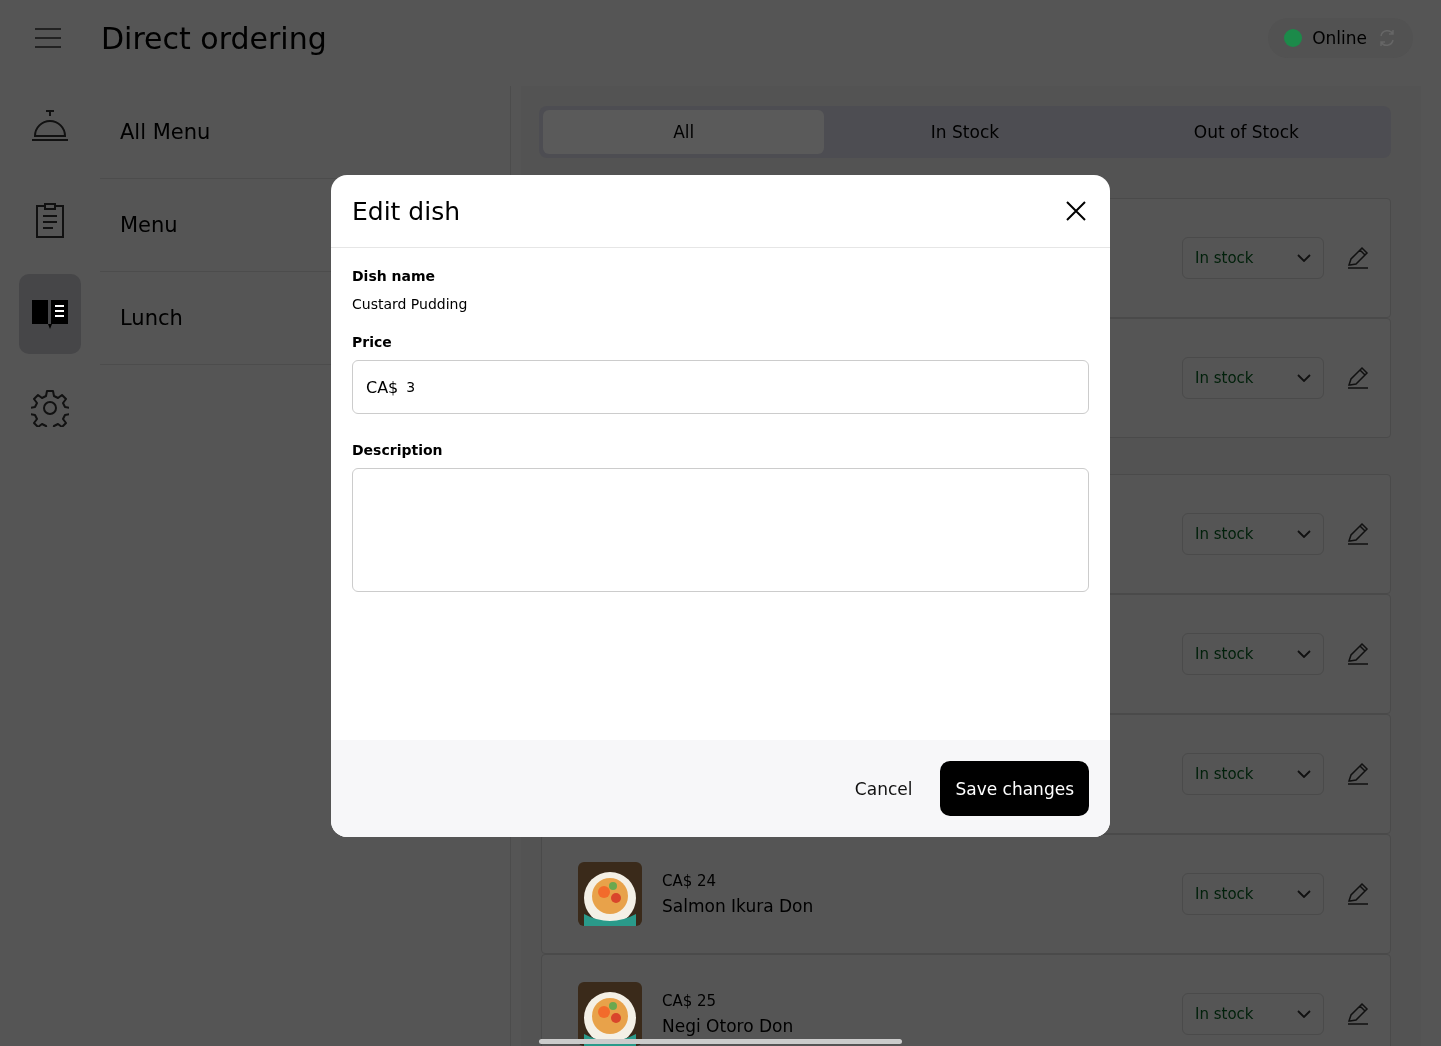  I want to click on dish-name-value: Custard Pudding, so click(410, 304).